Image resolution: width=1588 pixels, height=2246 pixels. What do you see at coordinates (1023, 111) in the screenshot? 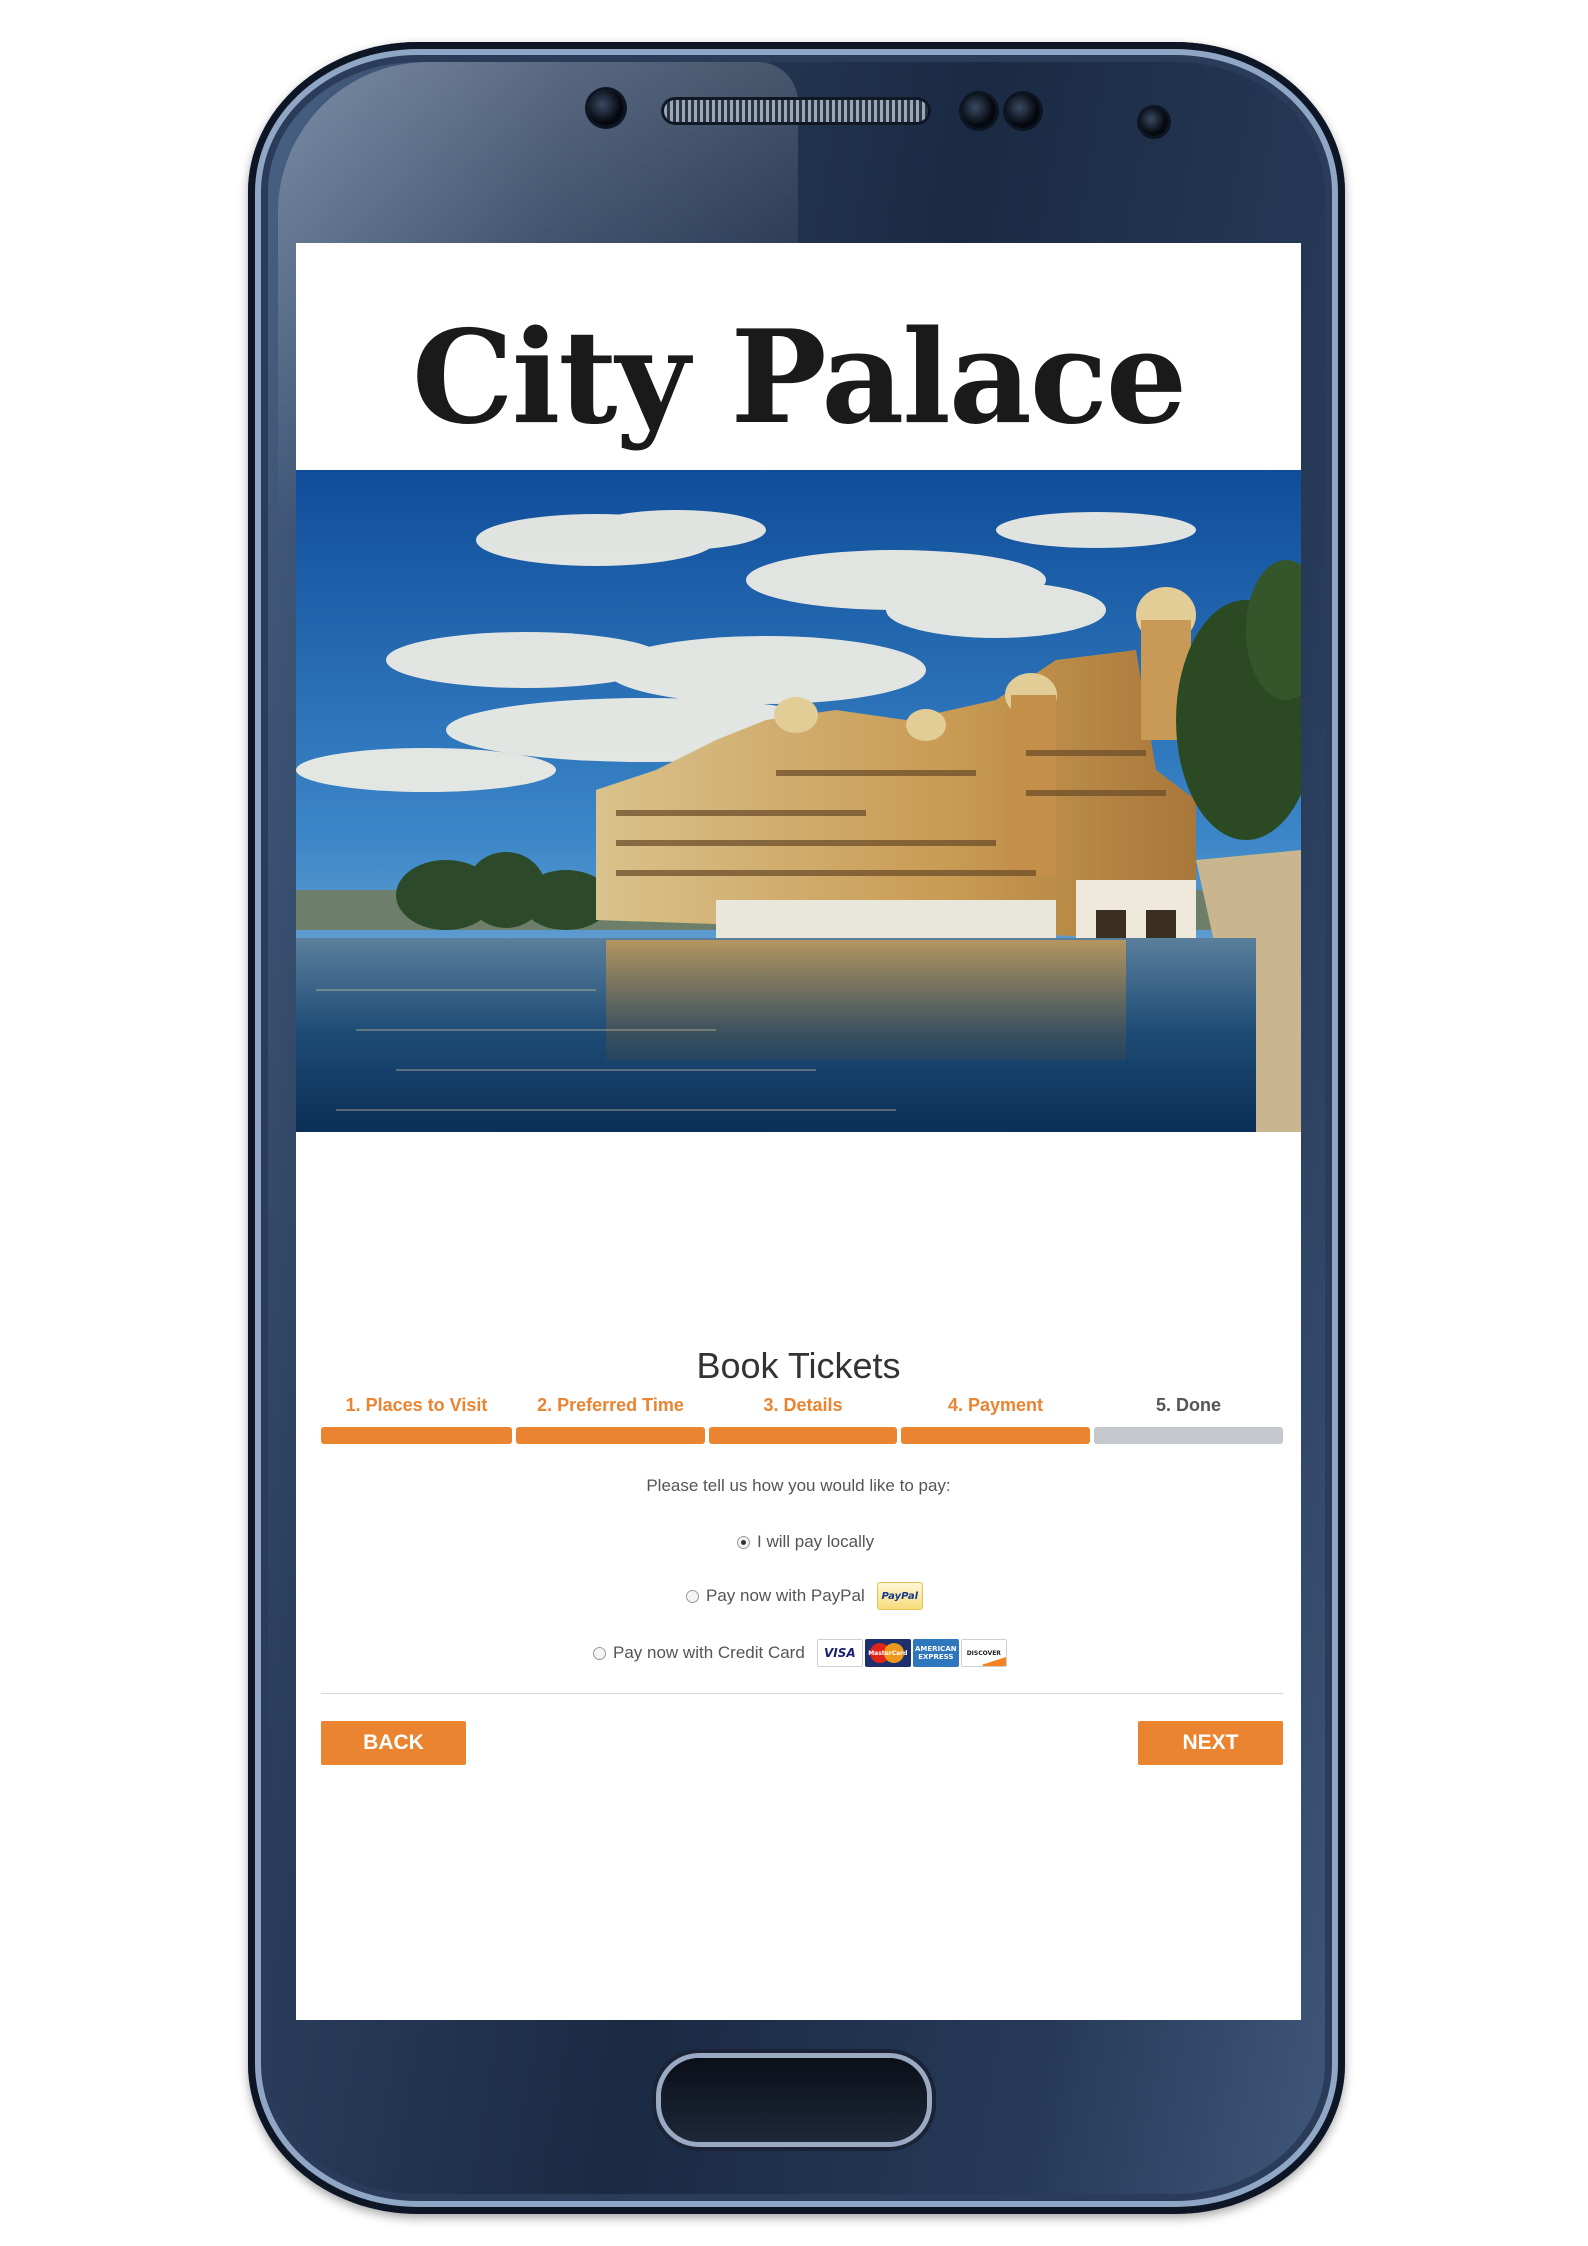
I see `light-sensor-icon` at bounding box center [1023, 111].